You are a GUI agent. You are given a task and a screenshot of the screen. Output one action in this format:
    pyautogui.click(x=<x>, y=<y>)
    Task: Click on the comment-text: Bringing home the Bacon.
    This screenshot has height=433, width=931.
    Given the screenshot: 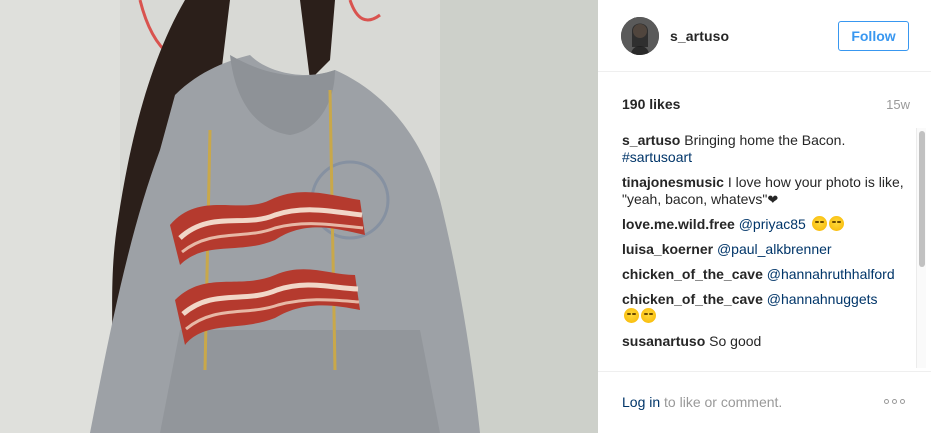 What is the action you would take?
    pyautogui.click(x=765, y=140)
    